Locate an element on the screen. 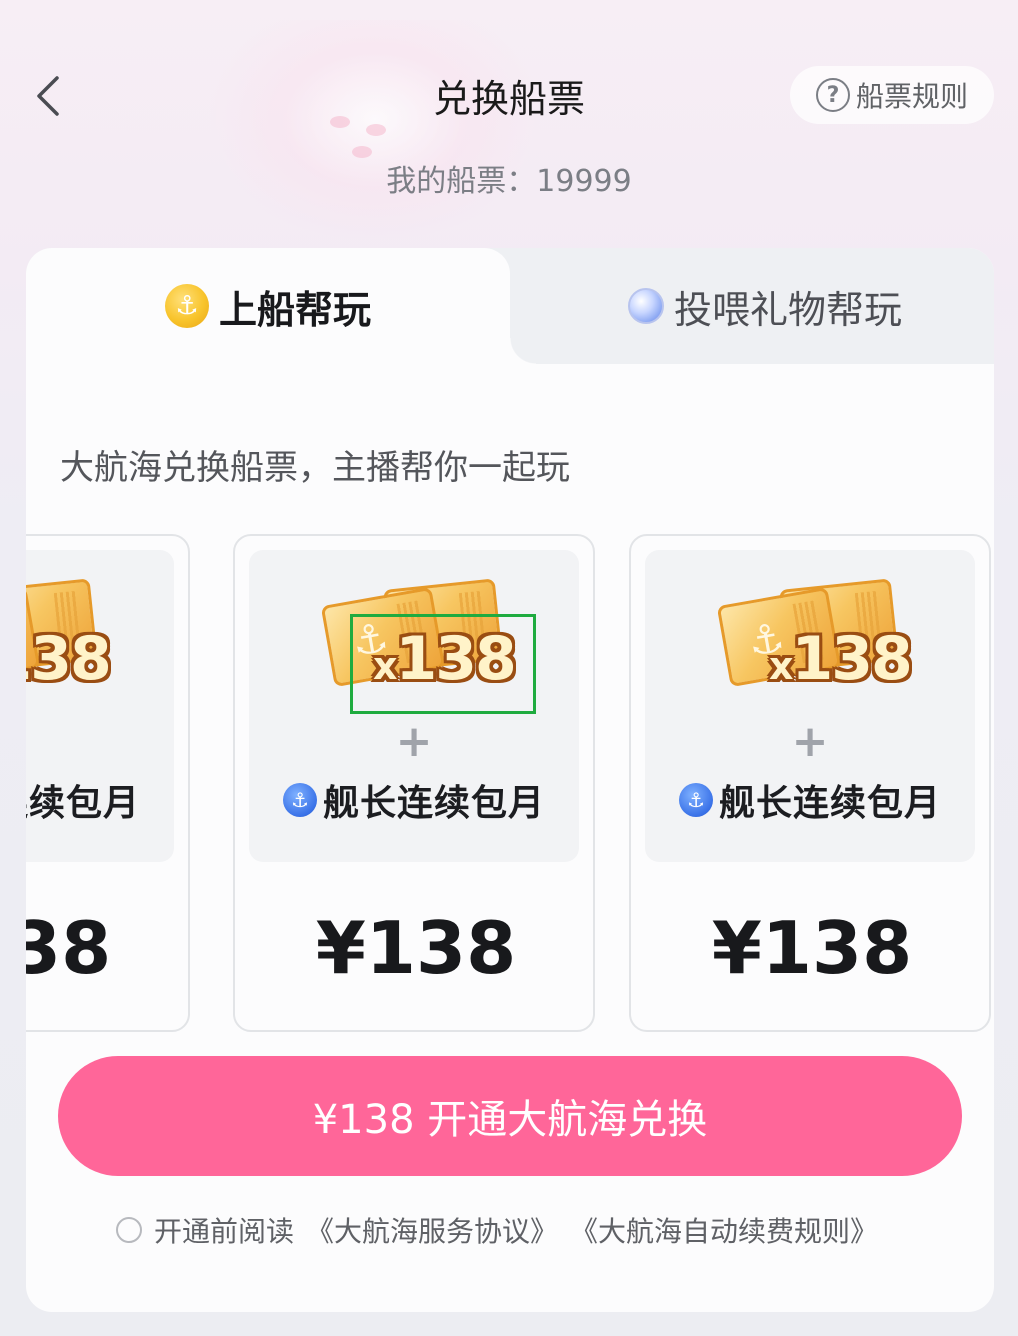  tab-bar: ⚓ 上船帮玩 投喂礼物帮玩 is located at coordinates (510, 306).